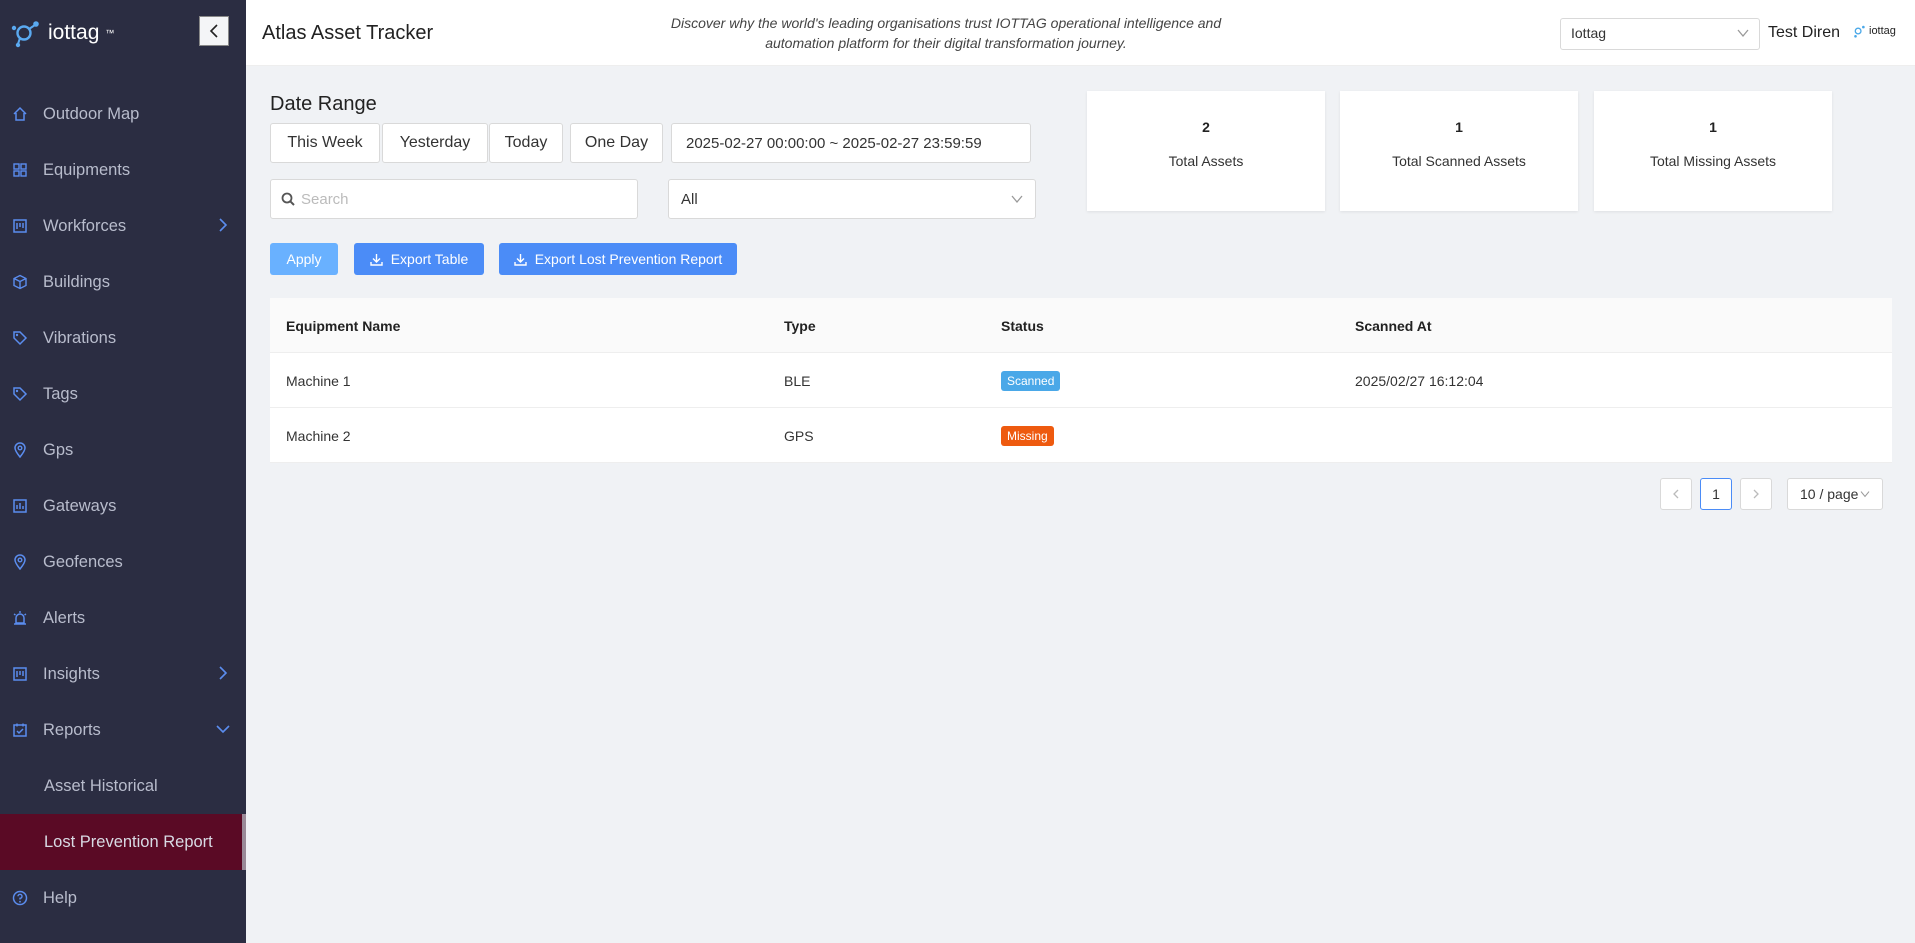 This screenshot has width=1915, height=943. I want to click on export-table-button: Export Table, so click(419, 259).